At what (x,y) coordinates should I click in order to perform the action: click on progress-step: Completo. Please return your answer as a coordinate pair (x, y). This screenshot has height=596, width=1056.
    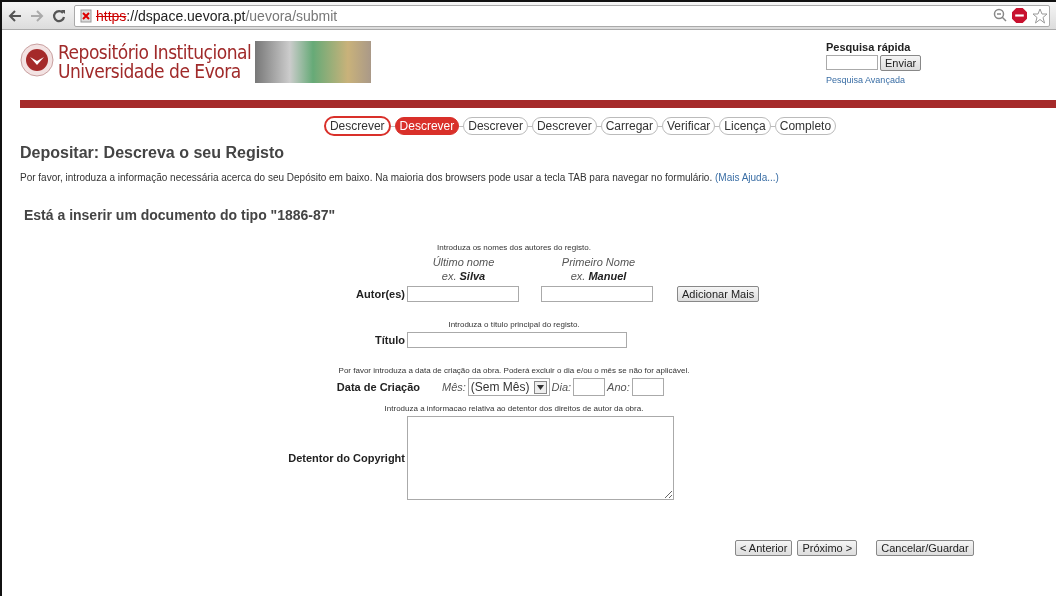
    Looking at the image, I should click on (805, 126).